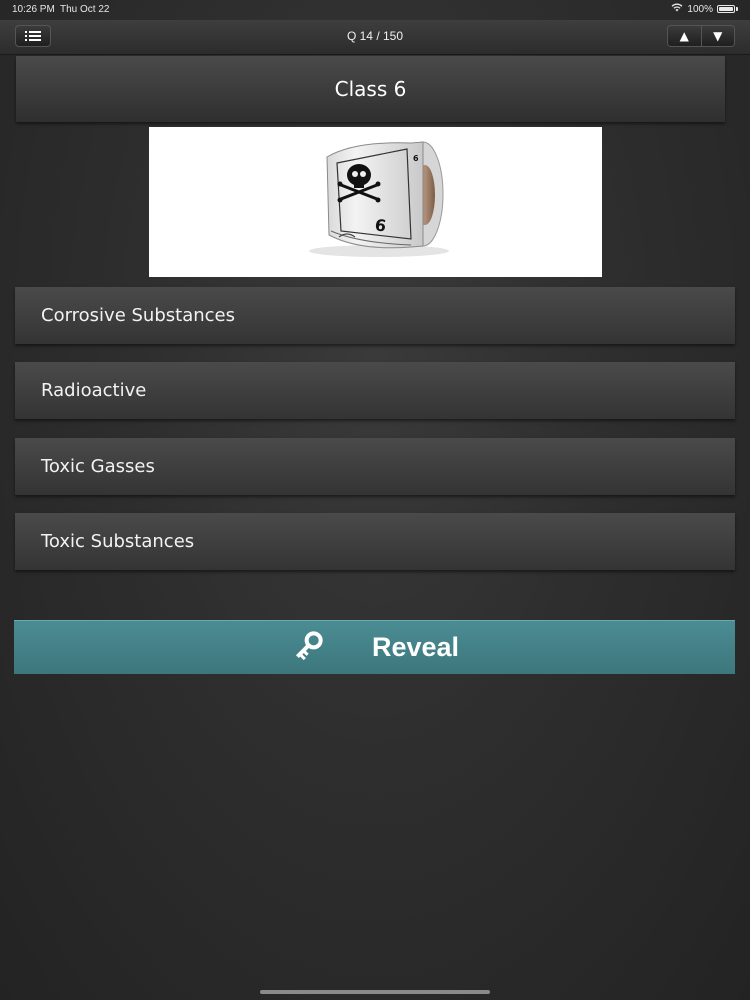 This screenshot has width=750, height=1000. What do you see at coordinates (700, 9) in the screenshot?
I see `battery-percent: 100%` at bounding box center [700, 9].